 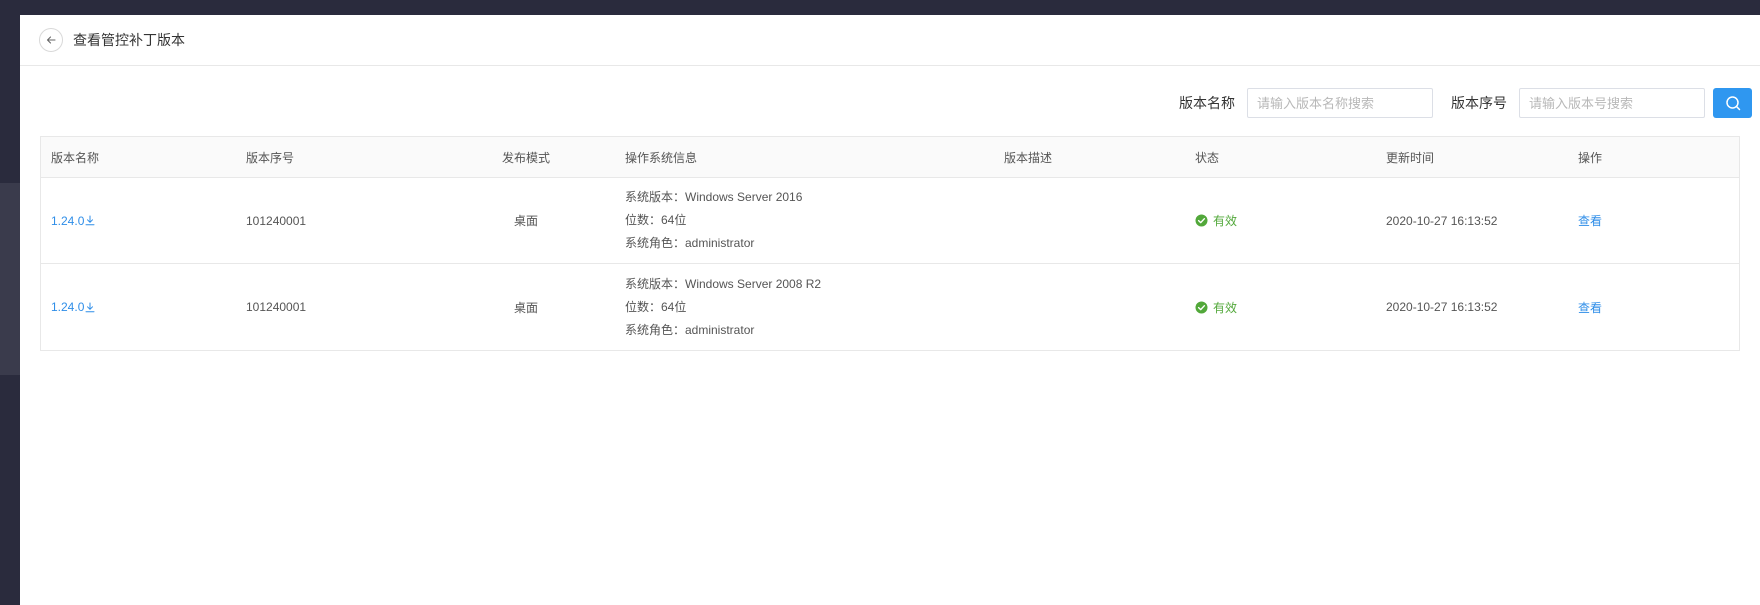 I want to click on filter-bar: 版本名称 版本序号, so click(x=1465, y=103).